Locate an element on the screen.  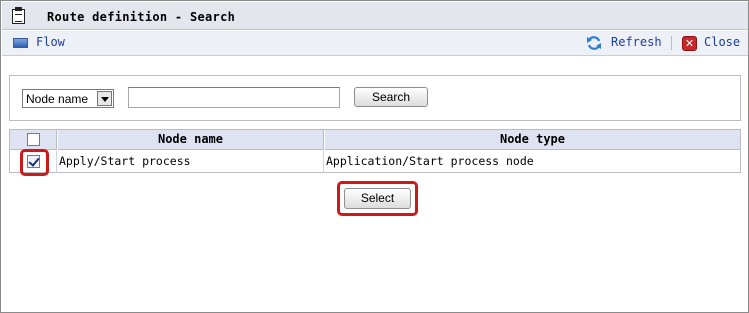
clipboard-icon is located at coordinates (18, 15).